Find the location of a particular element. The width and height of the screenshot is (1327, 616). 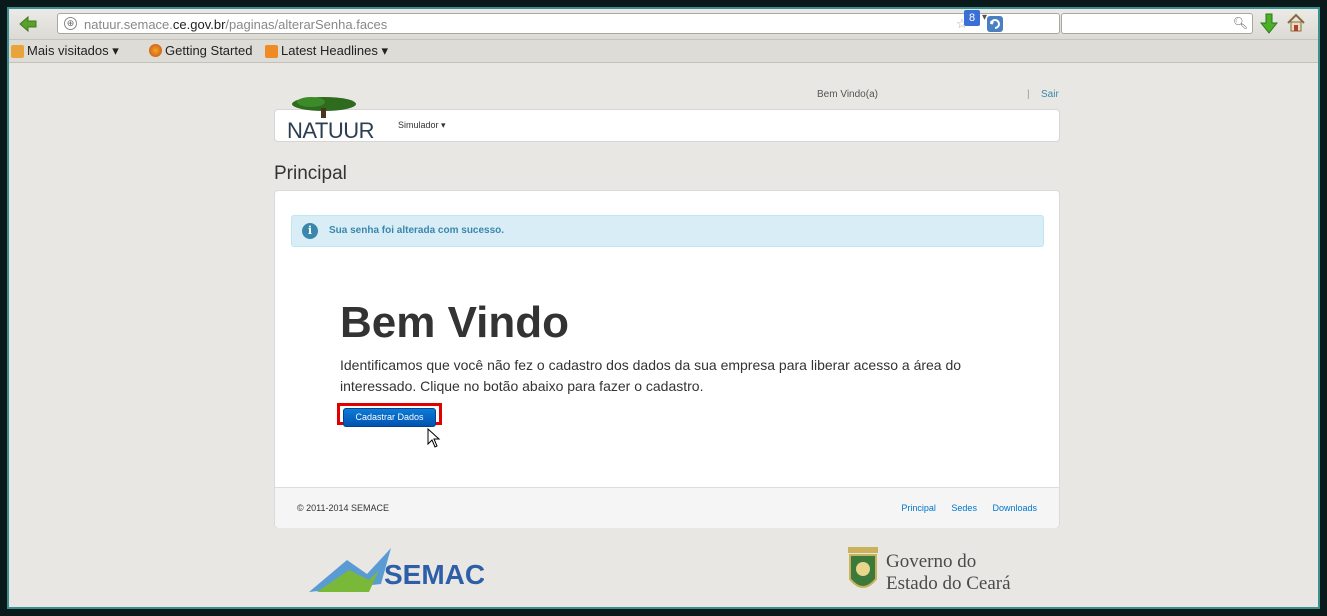

bookmark-getting-started: Getting Started is located at coordinates (200, 50).